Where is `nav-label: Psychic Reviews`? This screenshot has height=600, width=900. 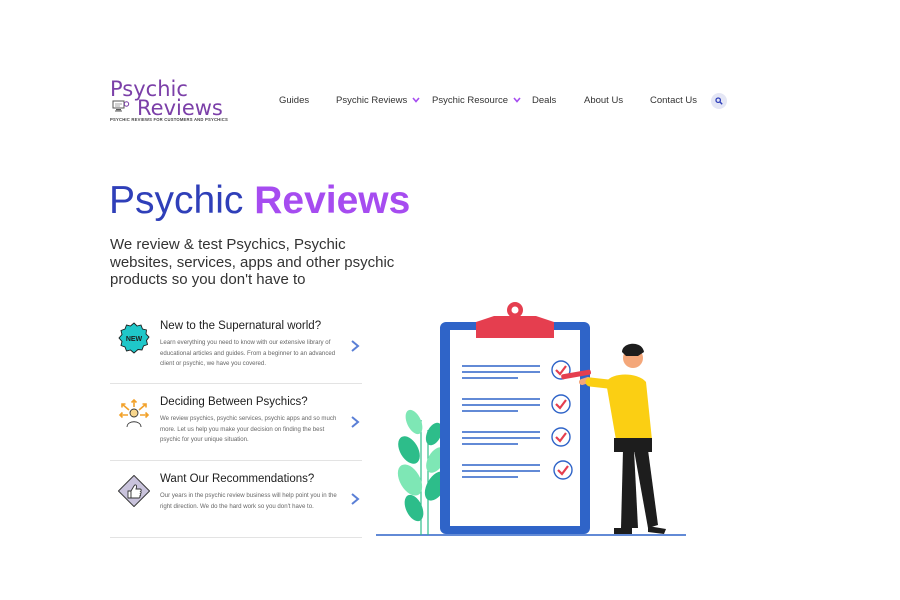
nav-label: Psychic Reviews is located at coordinates (372, 100).